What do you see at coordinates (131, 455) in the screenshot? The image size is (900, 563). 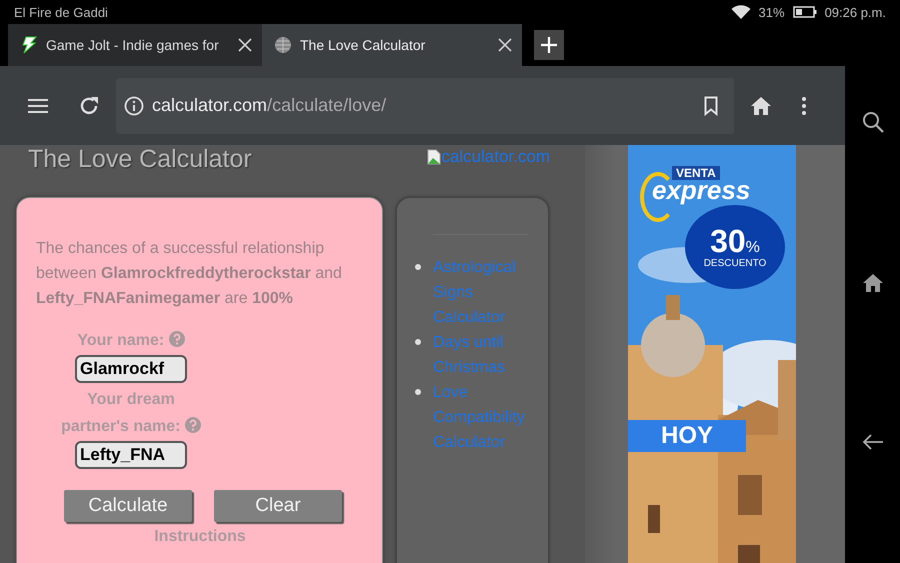 I see `name-field: Lefty_FNA` at bounding box center [131, 455].